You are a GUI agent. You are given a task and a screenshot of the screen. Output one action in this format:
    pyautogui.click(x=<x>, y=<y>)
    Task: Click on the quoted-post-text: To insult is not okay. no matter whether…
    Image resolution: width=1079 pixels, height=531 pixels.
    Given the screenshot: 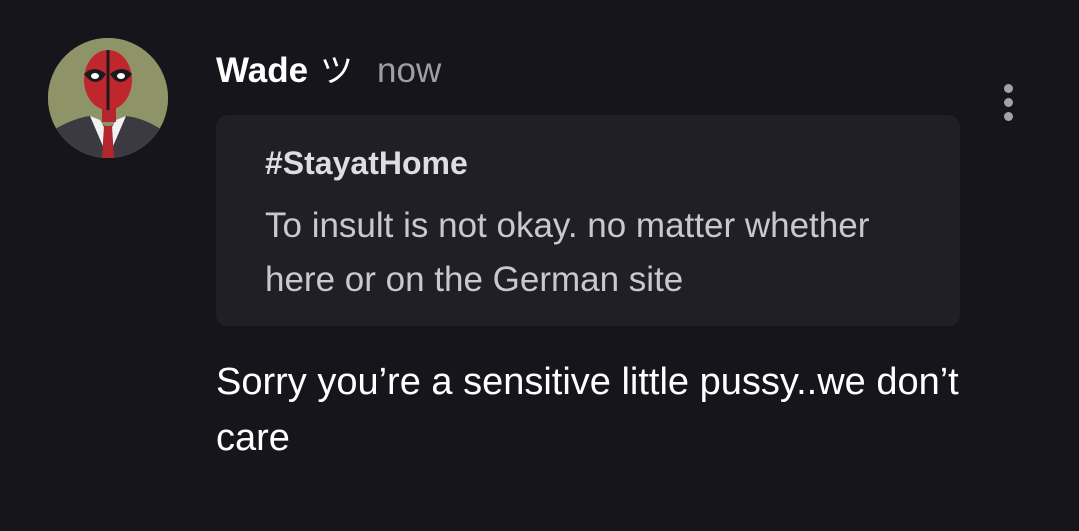 What is the action you would take?
    pyautogui.click(x=567, y=252)
    